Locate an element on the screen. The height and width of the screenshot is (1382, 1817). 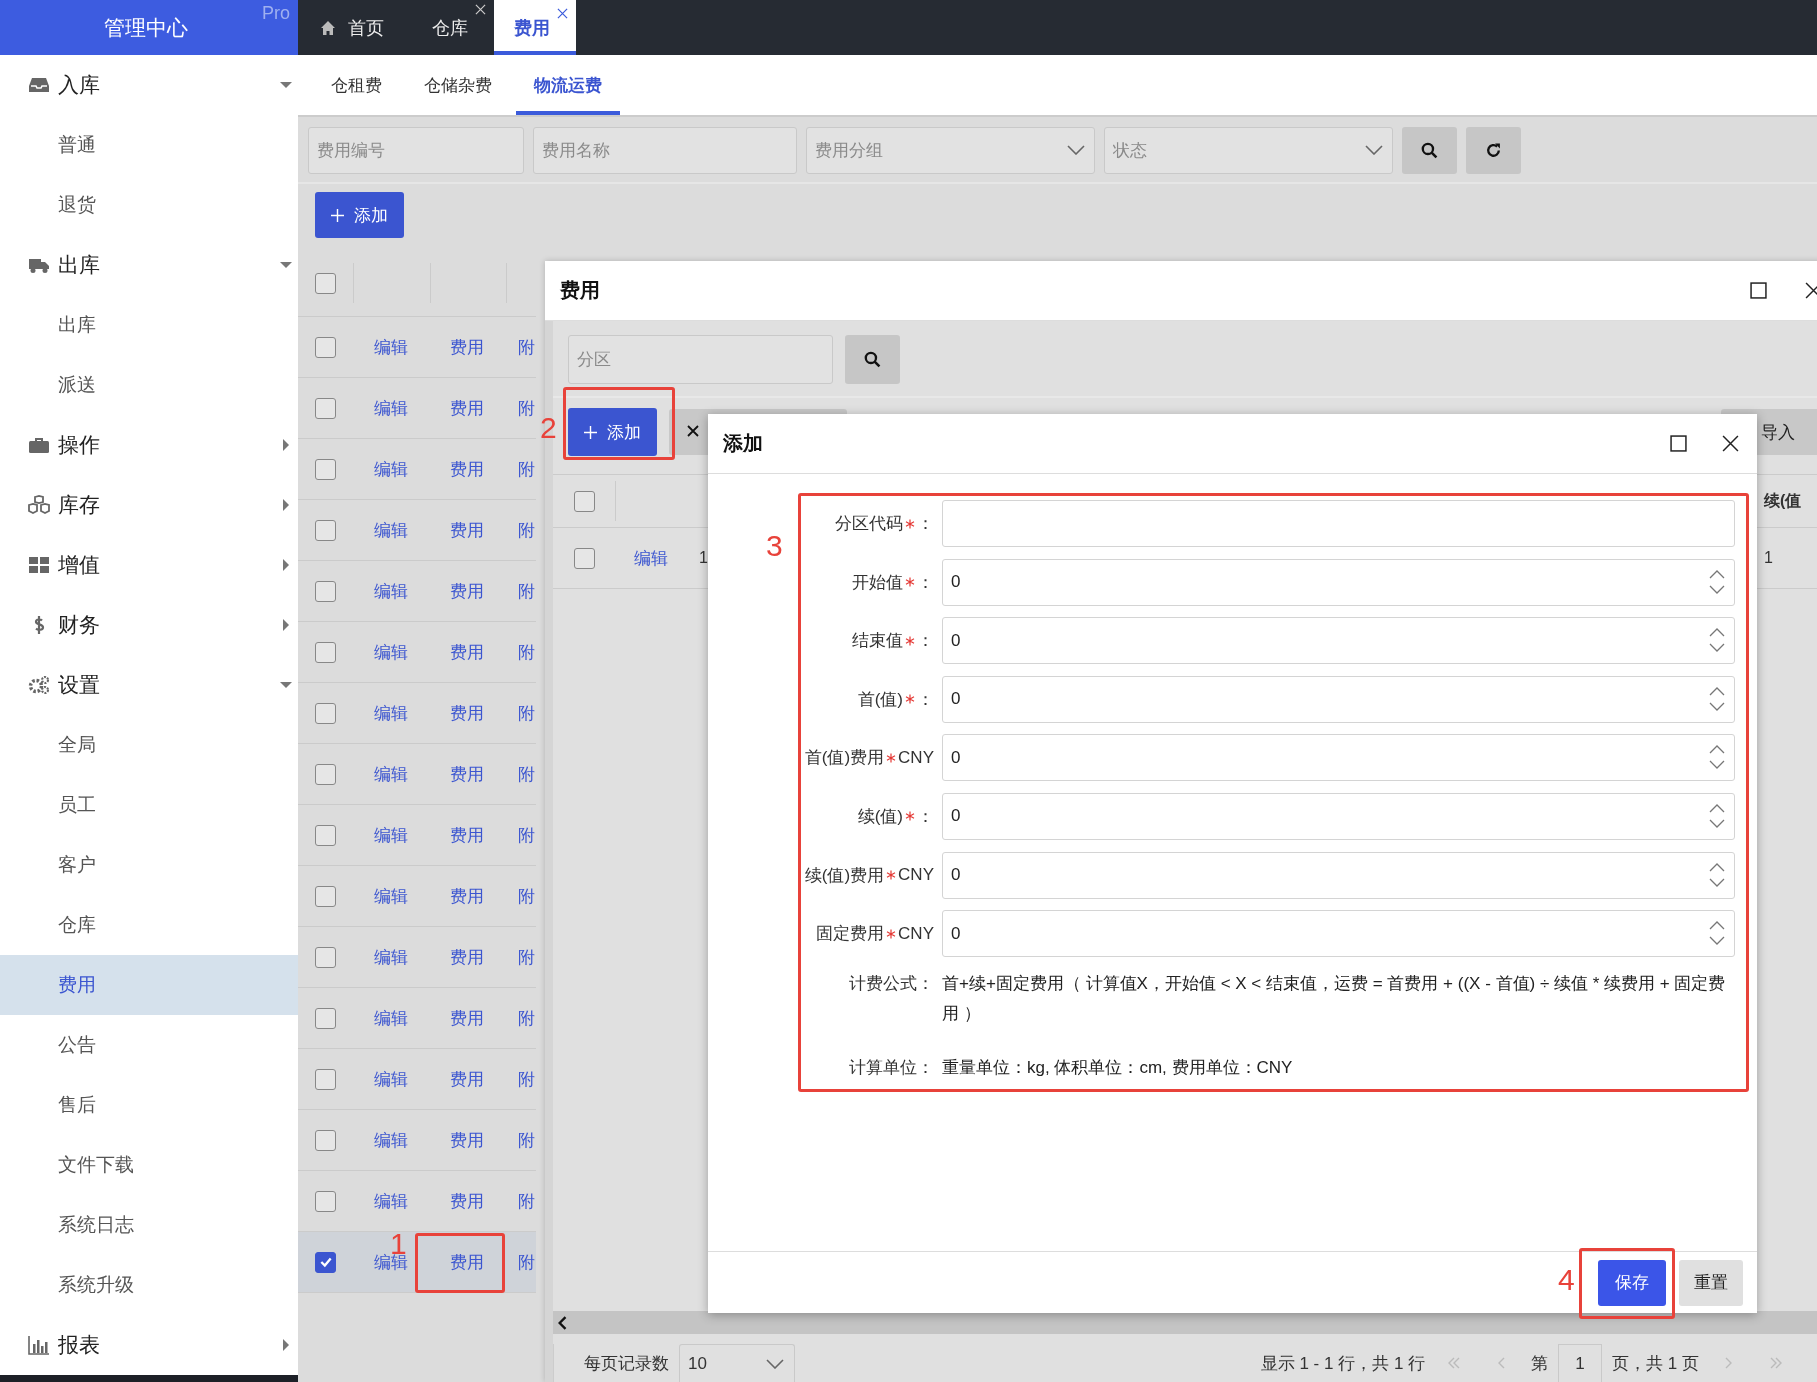
menu-item: 文件下载 is located at coordinates (149, 1165).